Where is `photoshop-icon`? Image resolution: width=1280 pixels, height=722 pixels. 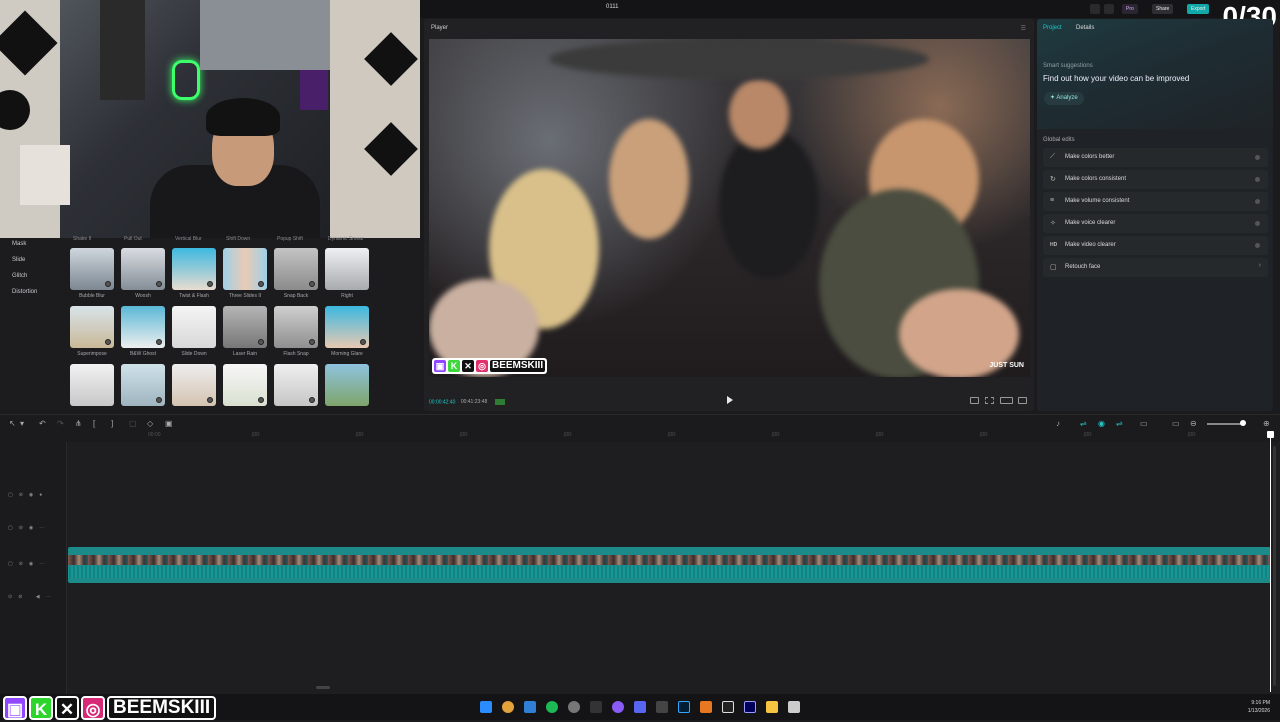
photoshop-icon is located at coordinates (684, 707).